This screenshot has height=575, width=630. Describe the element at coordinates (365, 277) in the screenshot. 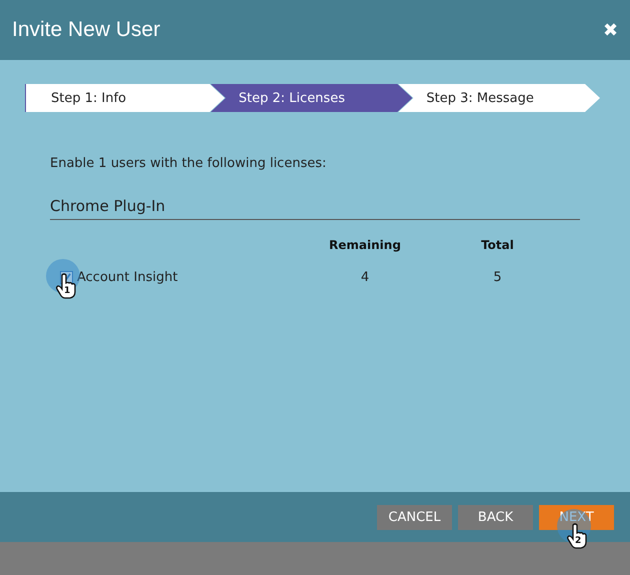

I see `table-cell-text: 4` at that location.